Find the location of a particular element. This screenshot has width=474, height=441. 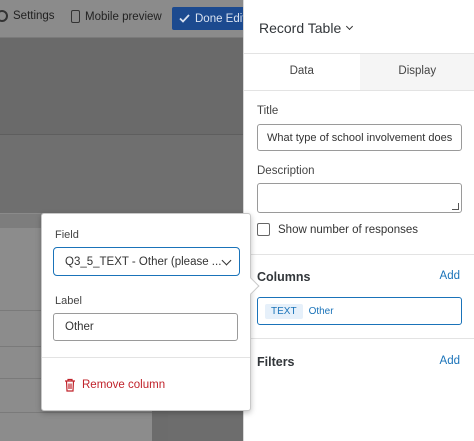

show-responses-checkbox is located at coordinates (263, 229).